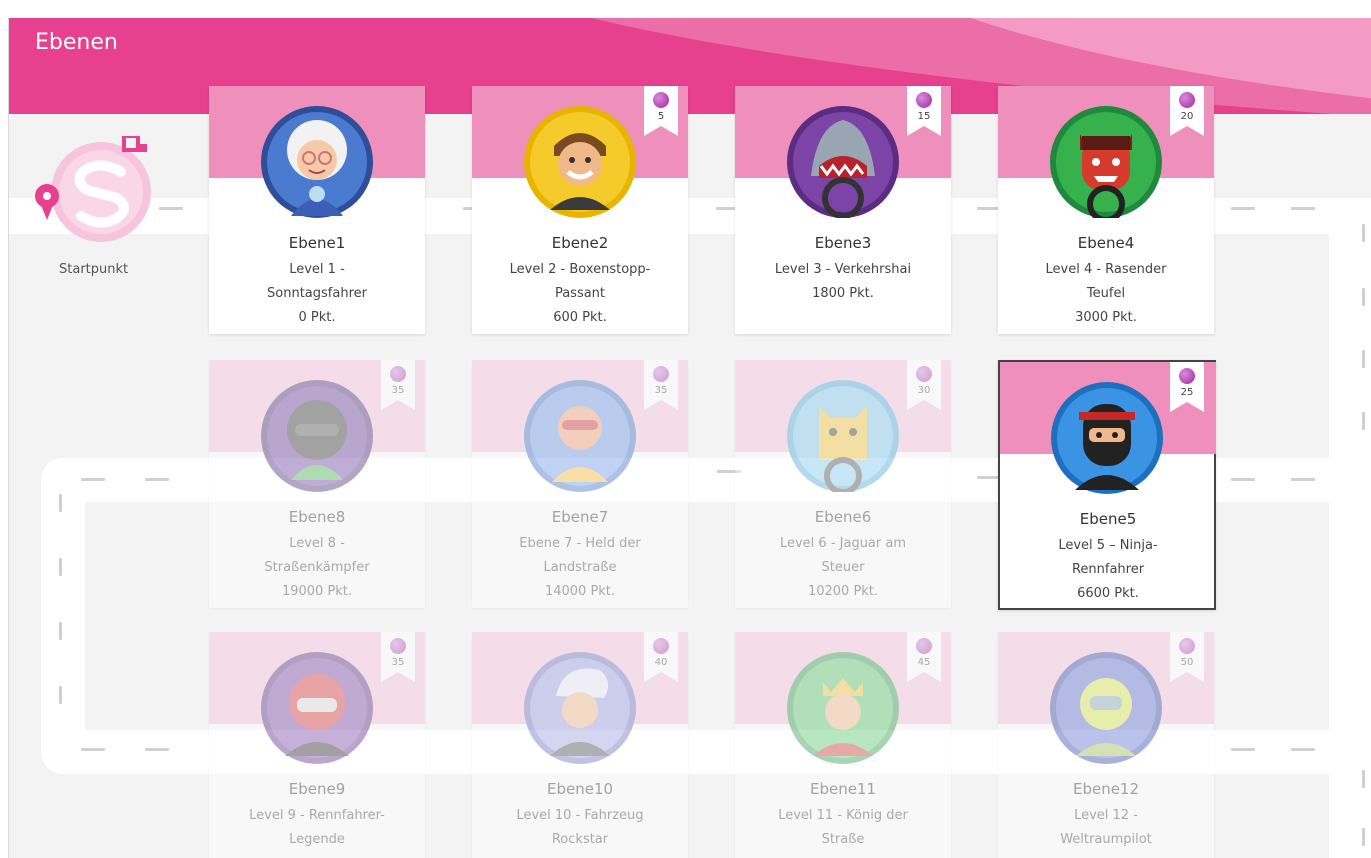 The height and width of the screenshot is (858, 1371). What do you see at coordinates (1106, 269) in the screenshot?
I see `level-line: Level 4 - Rasender` at bounding box center [1106, 269].